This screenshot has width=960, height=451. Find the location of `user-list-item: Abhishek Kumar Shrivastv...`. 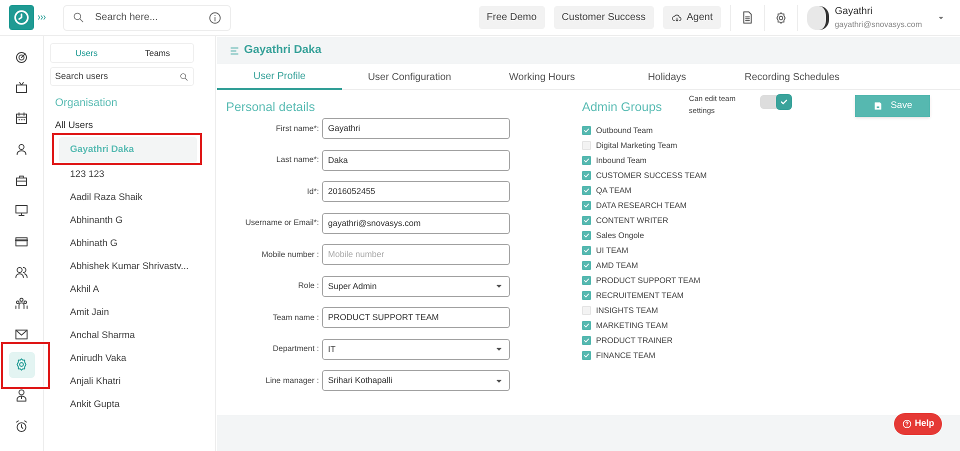

user-list-item: Abhishek Kumar Shrivastv... is located at coordinates (129, 267).